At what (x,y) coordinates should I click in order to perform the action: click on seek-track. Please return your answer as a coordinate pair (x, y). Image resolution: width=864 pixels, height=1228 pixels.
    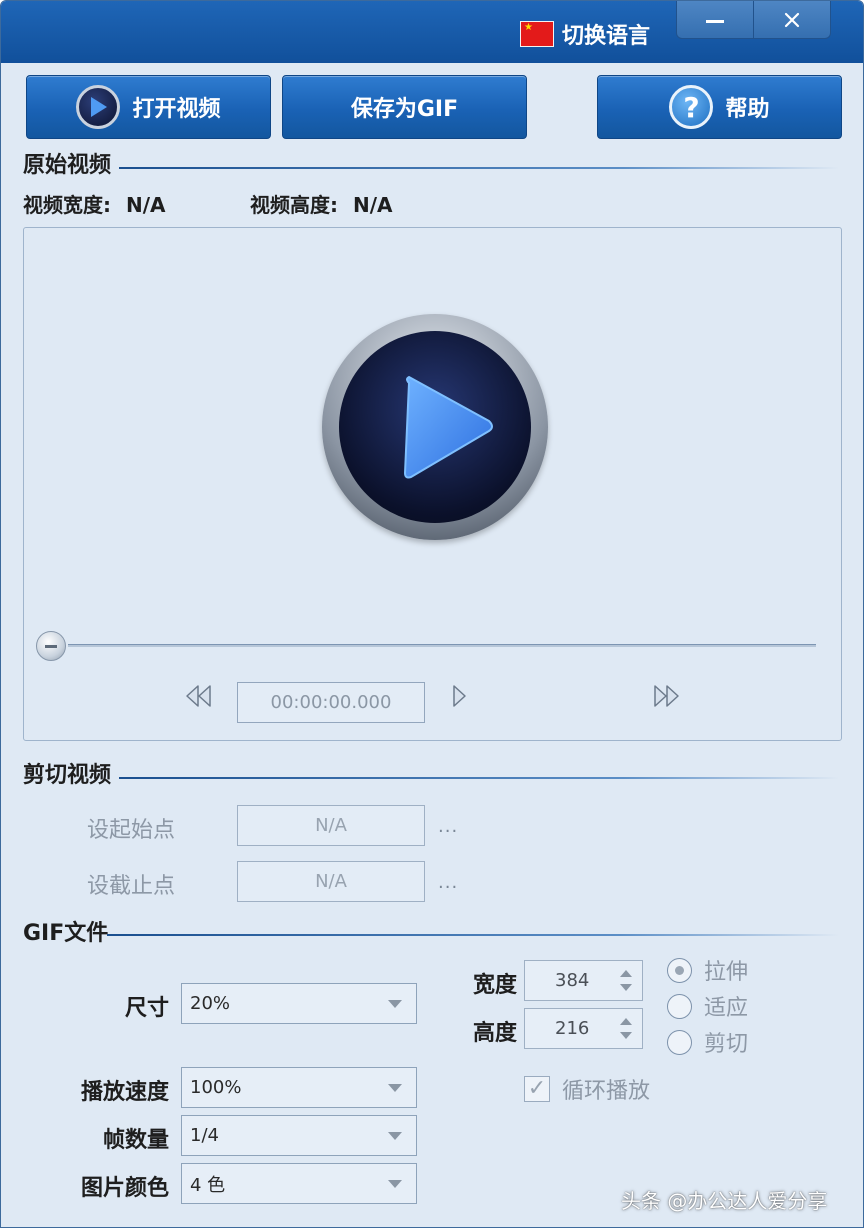
    Looking at the image, I should click on (442, 645).